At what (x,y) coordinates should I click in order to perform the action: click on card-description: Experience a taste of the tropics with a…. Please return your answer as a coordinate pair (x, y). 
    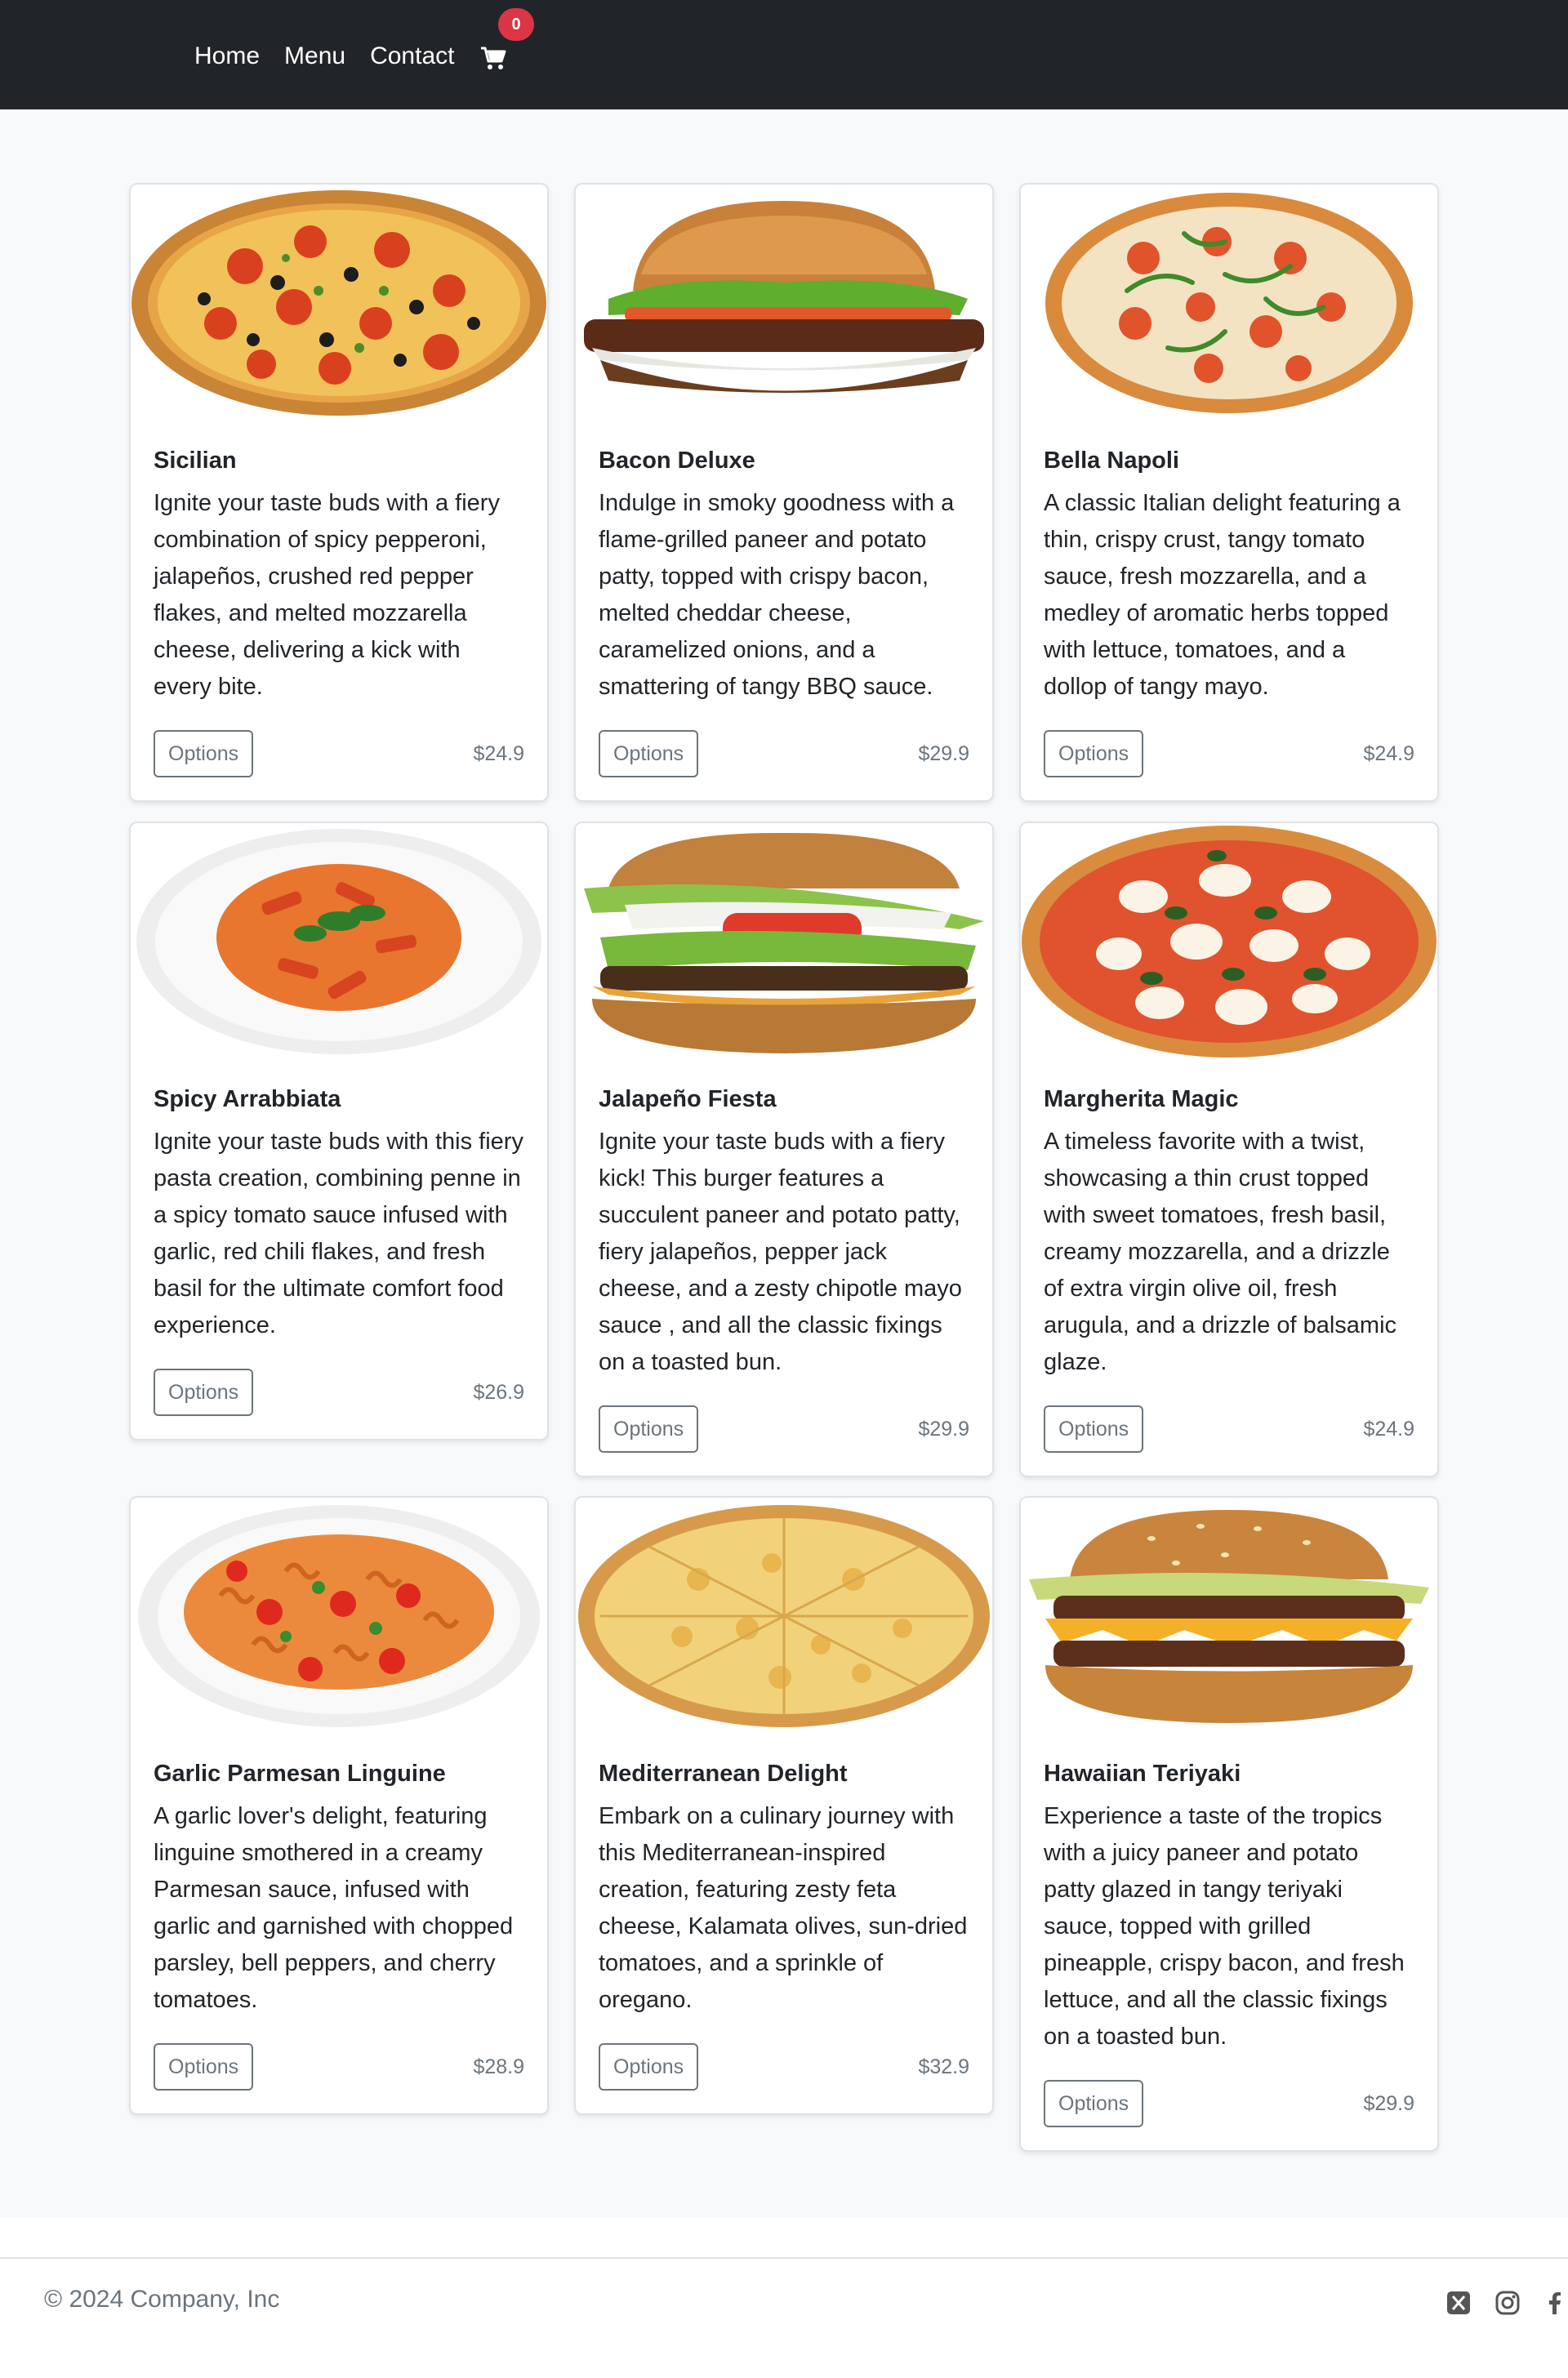
    Looking at the image, I should click on (1224, 1926).